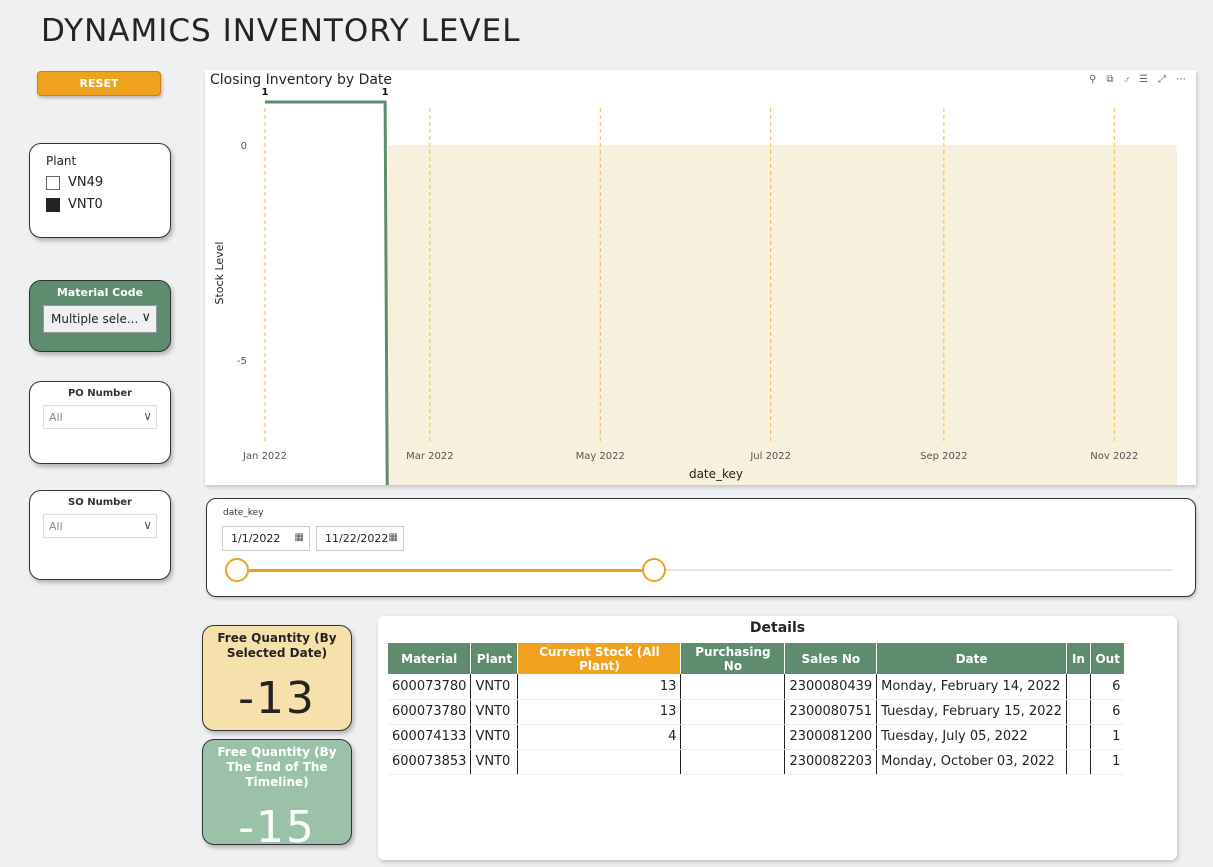  I want to click on so-dropdown: All ∨, so click(100, 526).